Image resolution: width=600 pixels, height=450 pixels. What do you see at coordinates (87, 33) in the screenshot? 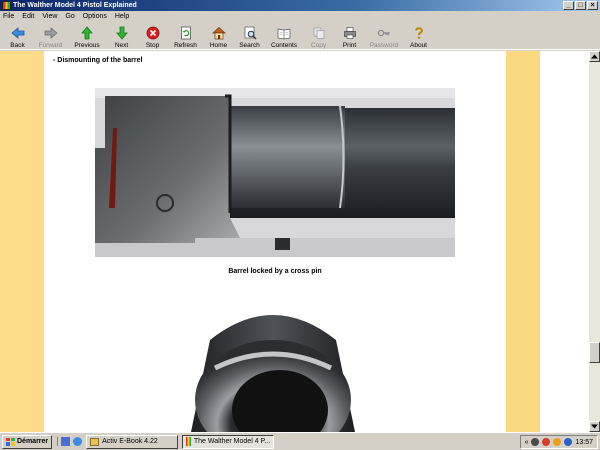
I see `up-arrow-icon` at bounding box center [87, 33].